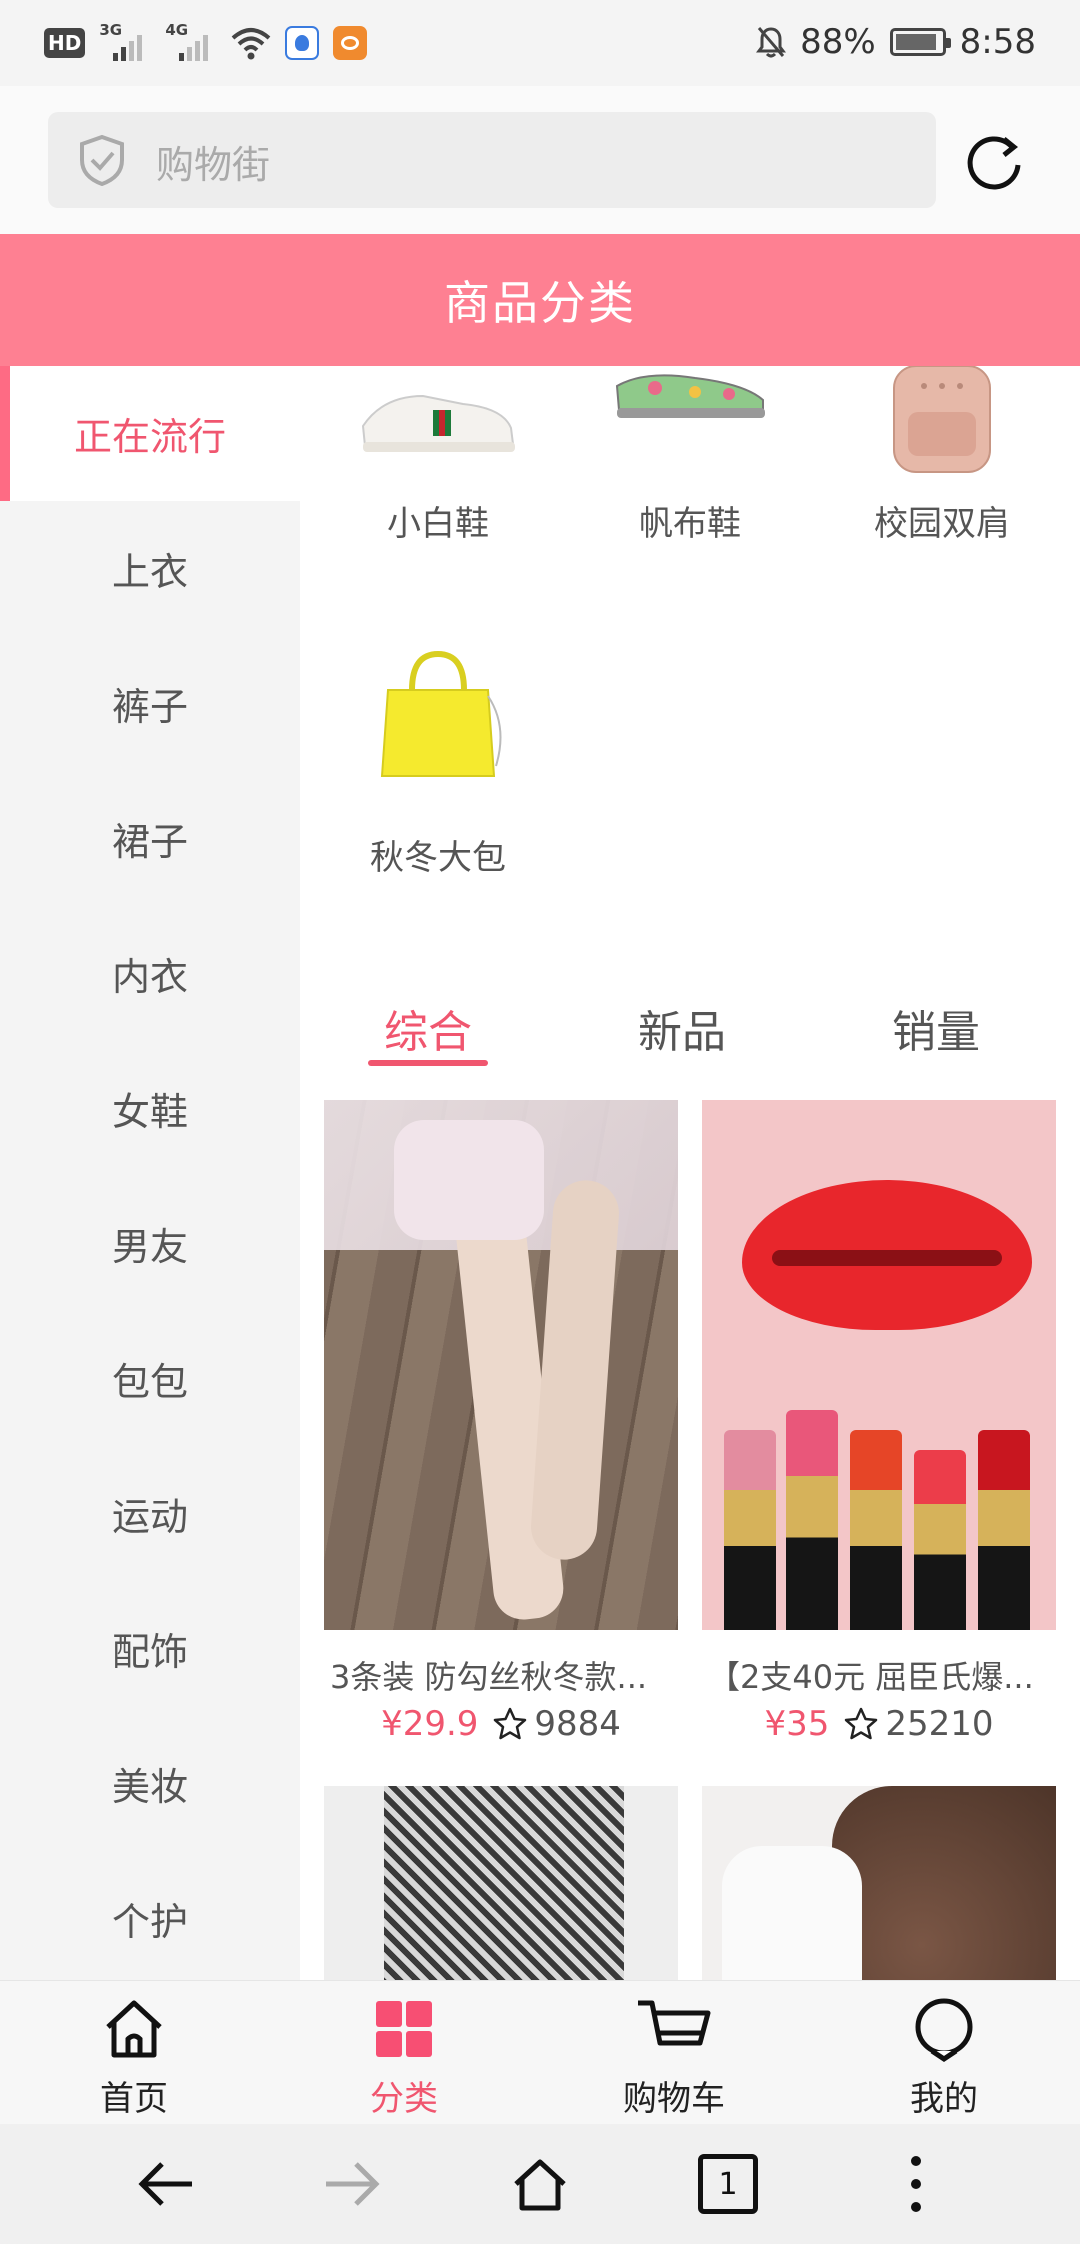 The image size is (1080, 2244). What do you see at coordinates (404, 2029) in the screenshot?
I see `category-grid-icon` at bounding box center [404, 2029].